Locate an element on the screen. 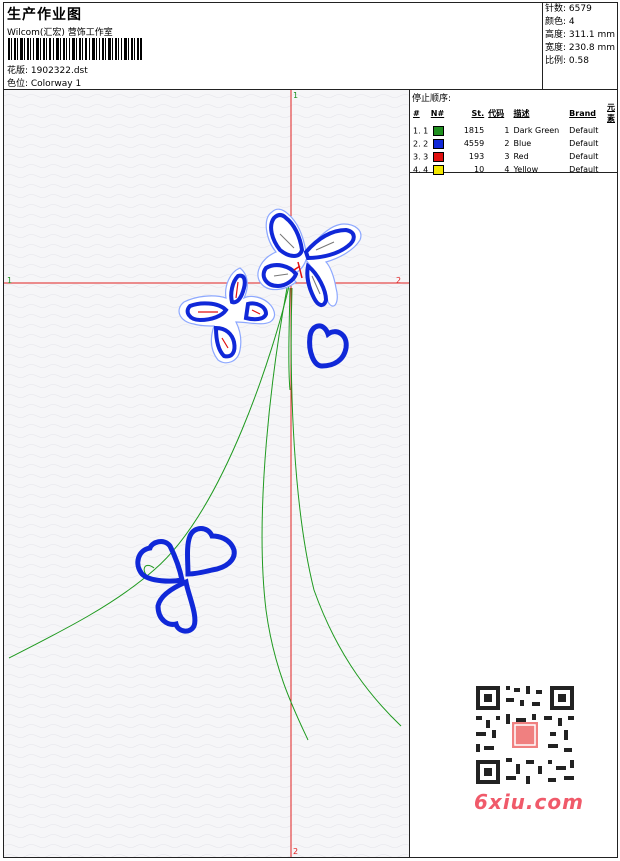 This screenshot has height=861, width=620. row-index: 2. 2 is located at coordinates (421, 143).